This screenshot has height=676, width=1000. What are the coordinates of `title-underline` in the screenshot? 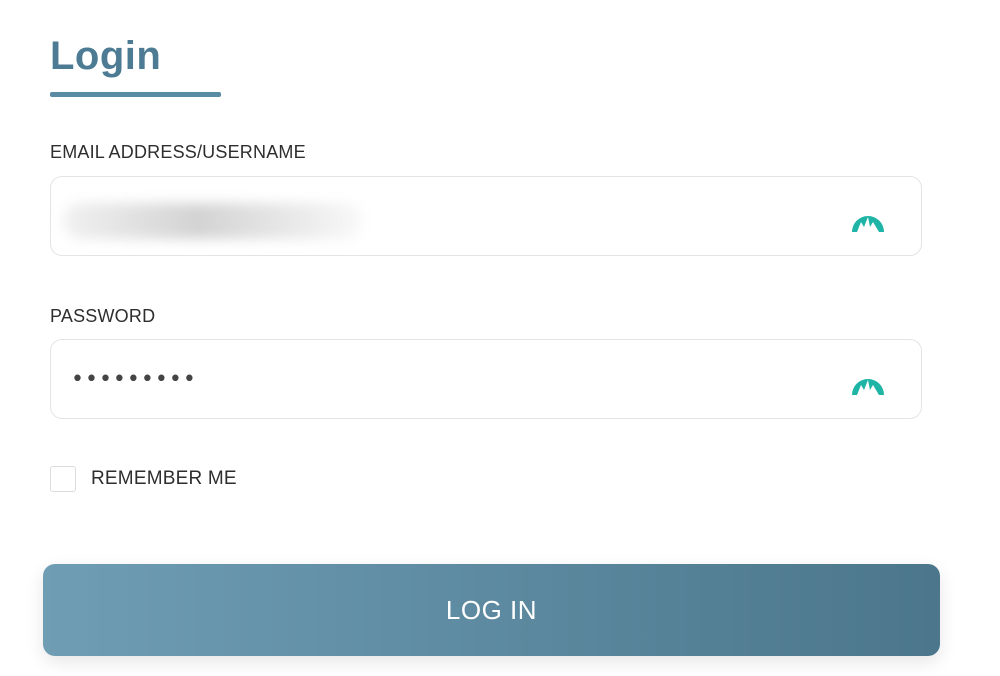 It's located at (135, 94).